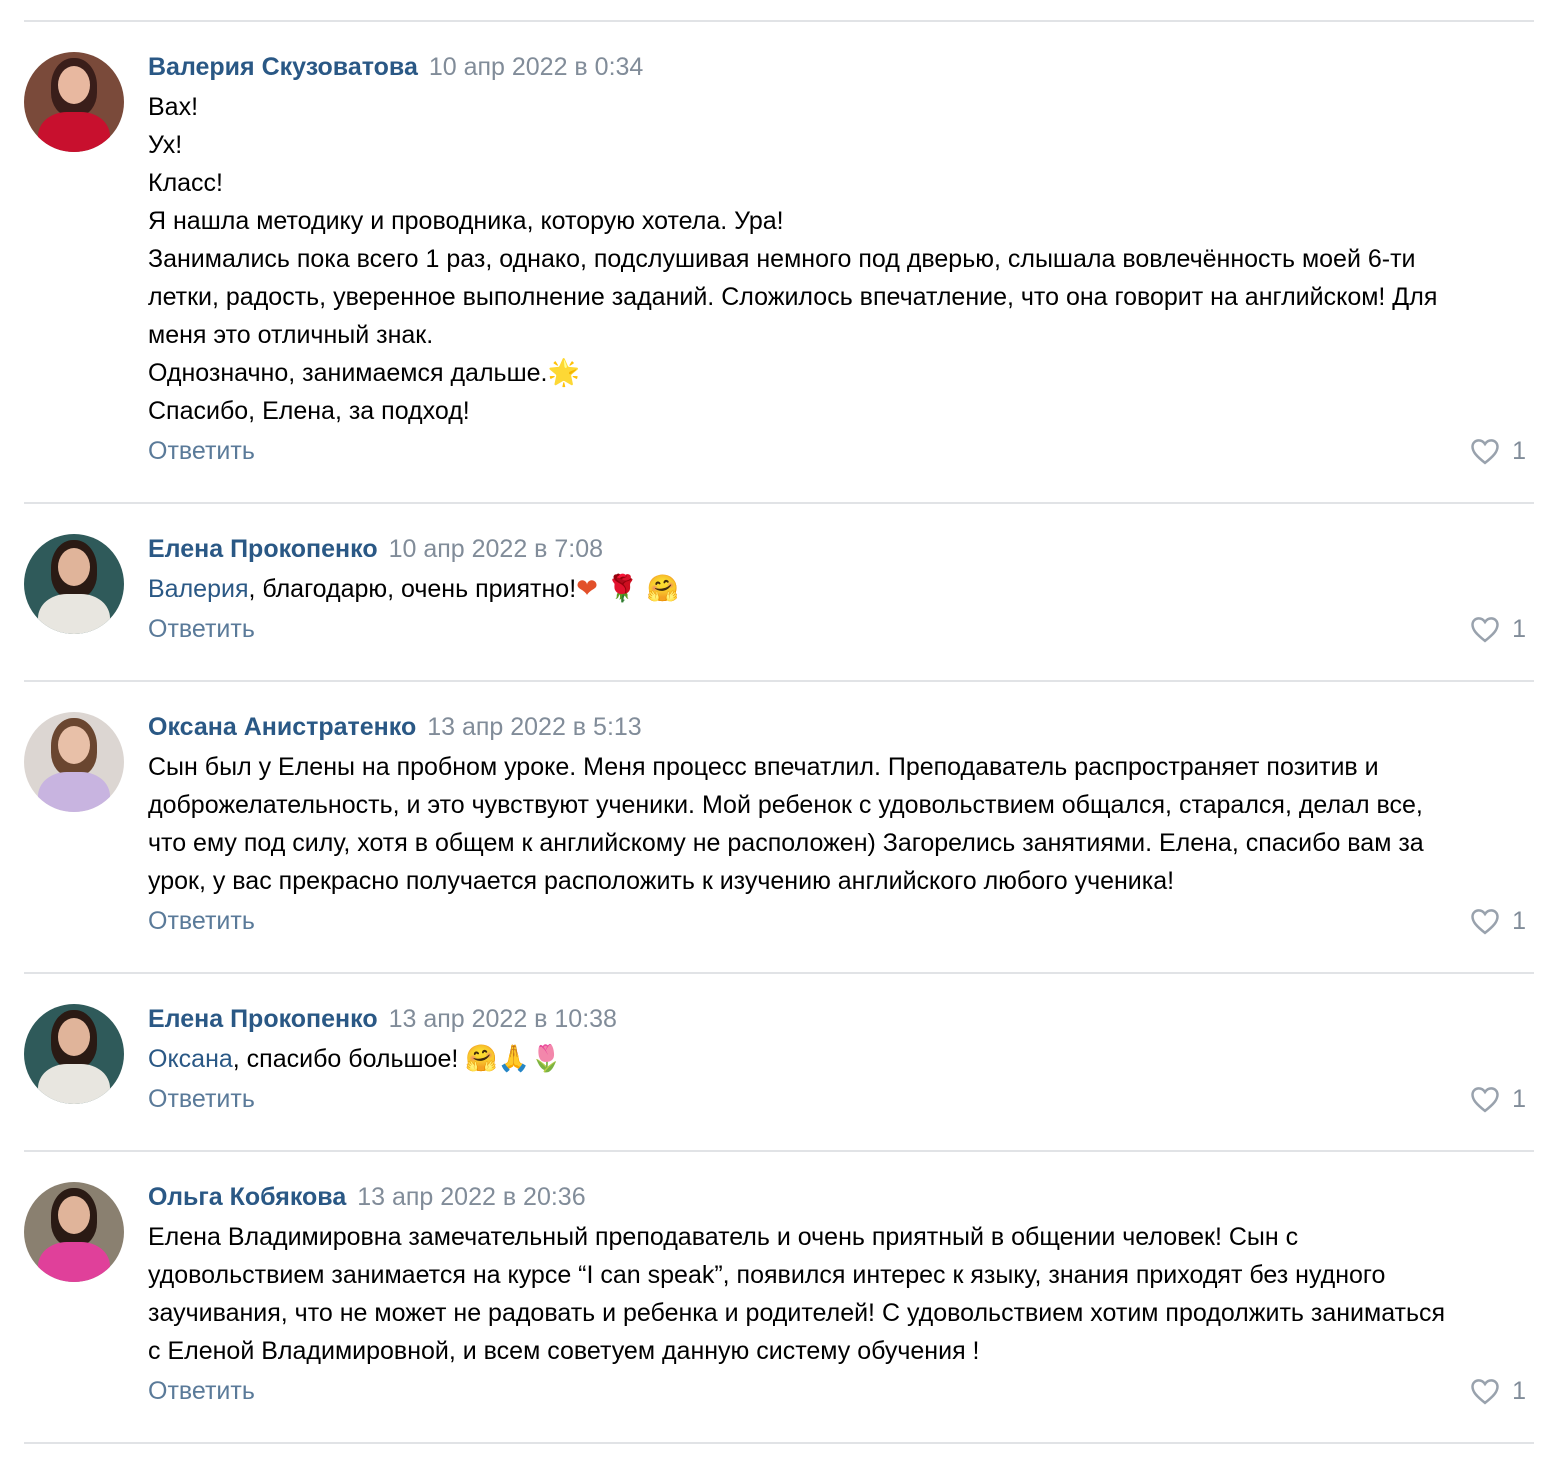 The height and width of the screenshot is (1467, 1563). What do you see at coordinates (247, 1197) in the screenshot?
I see `author-name: Ольга Кобякова` at bounding box center [247, 1197].